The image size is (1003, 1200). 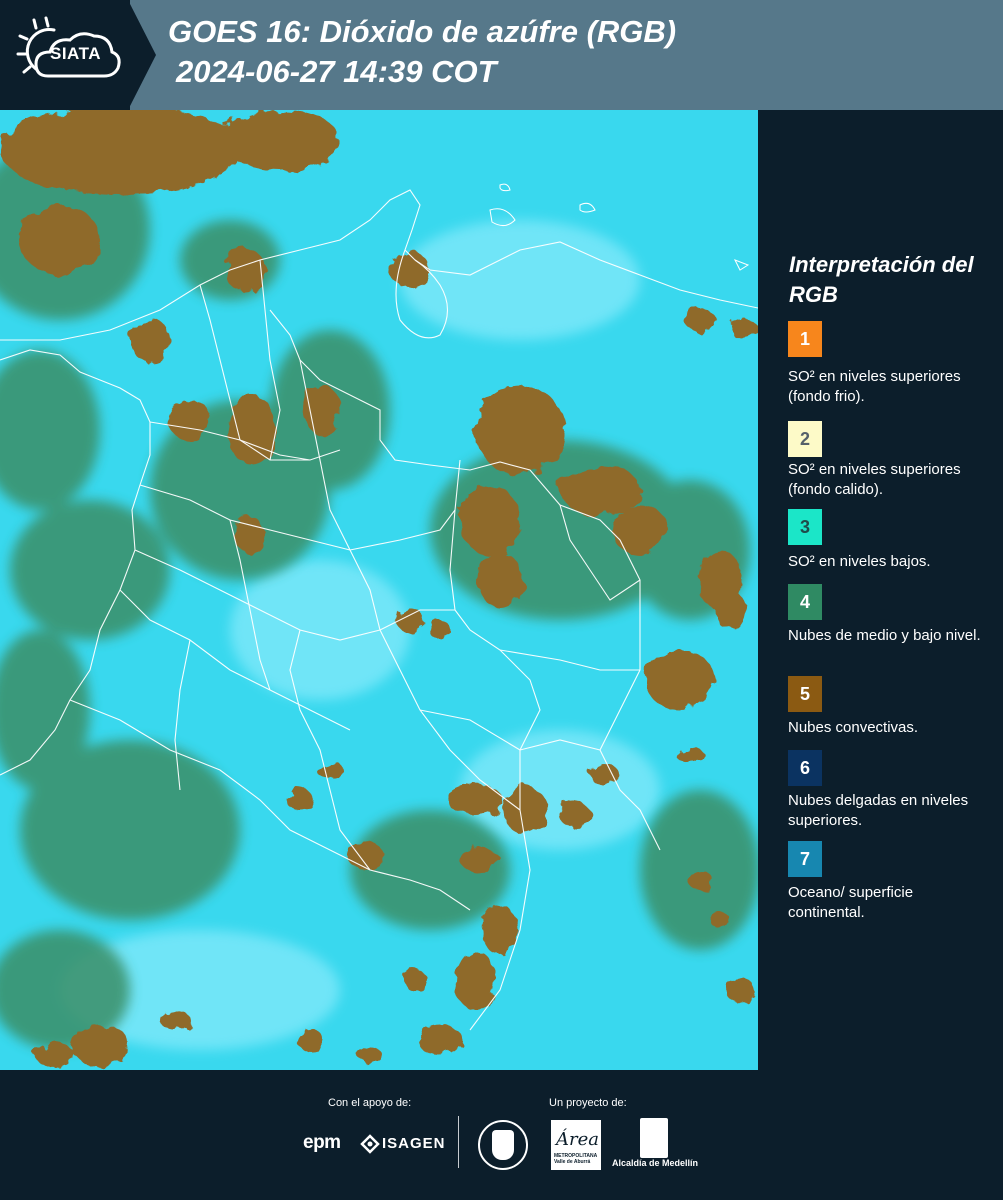 What do you see at coordinates (654, 1138) in the screenshot?
I see `alcaldia-shield-icon` at bounding box center [654, 1138].